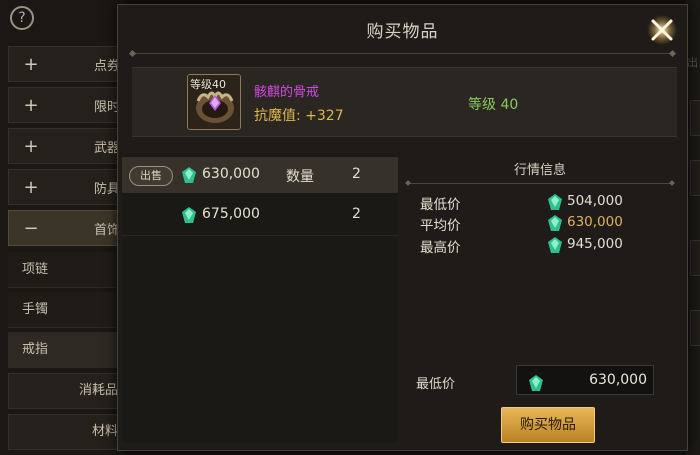 This screenshot has height=455, width=700. Describe the element at coordinates (231, 214) in the screenshot. I see `listing-price: 675,000` at that location.